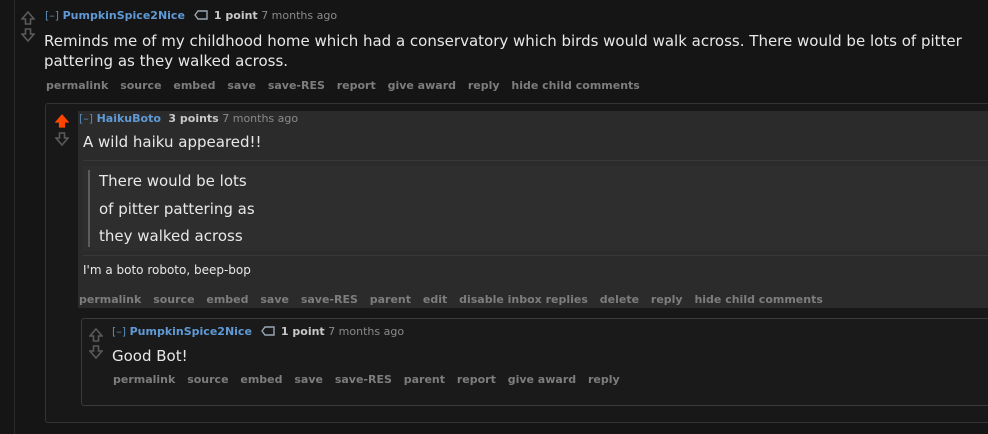 The height and width of the screenshot is (434, 988). What do you see at coordinates (435, 299) in the screenshot?
I see `action-edit: edit` at bounding box center [435, 299].